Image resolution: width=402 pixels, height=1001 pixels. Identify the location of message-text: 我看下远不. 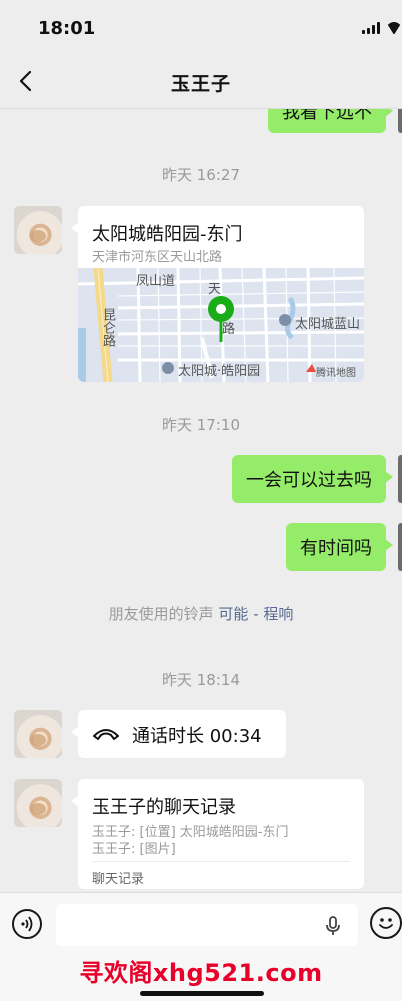
(327, 116).